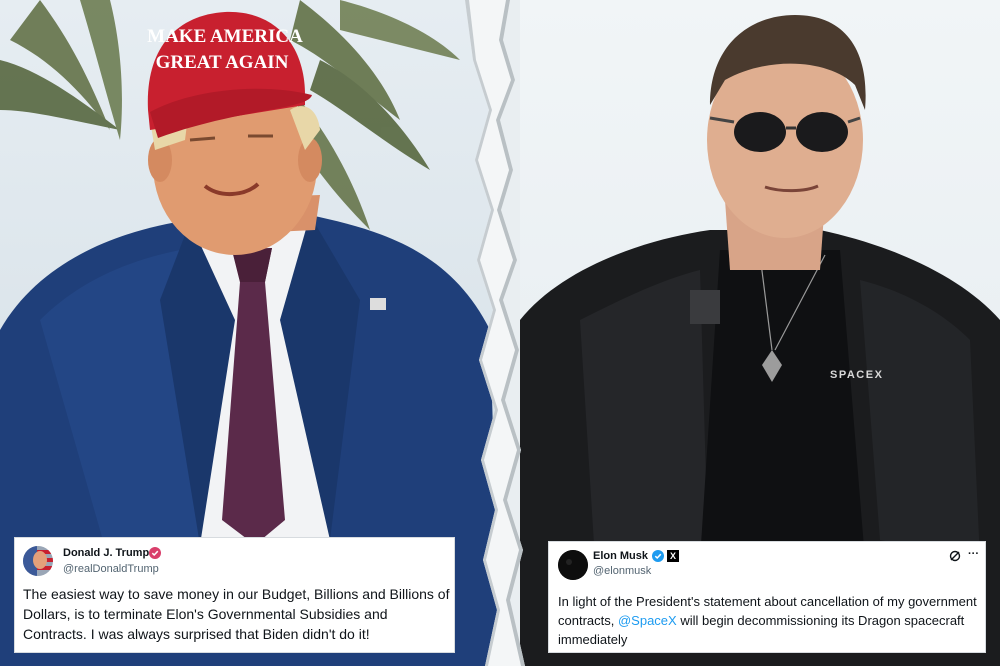 The height and width of the screenshot is (666, 1000). I want to click on flag-pin, so click(378, 304).